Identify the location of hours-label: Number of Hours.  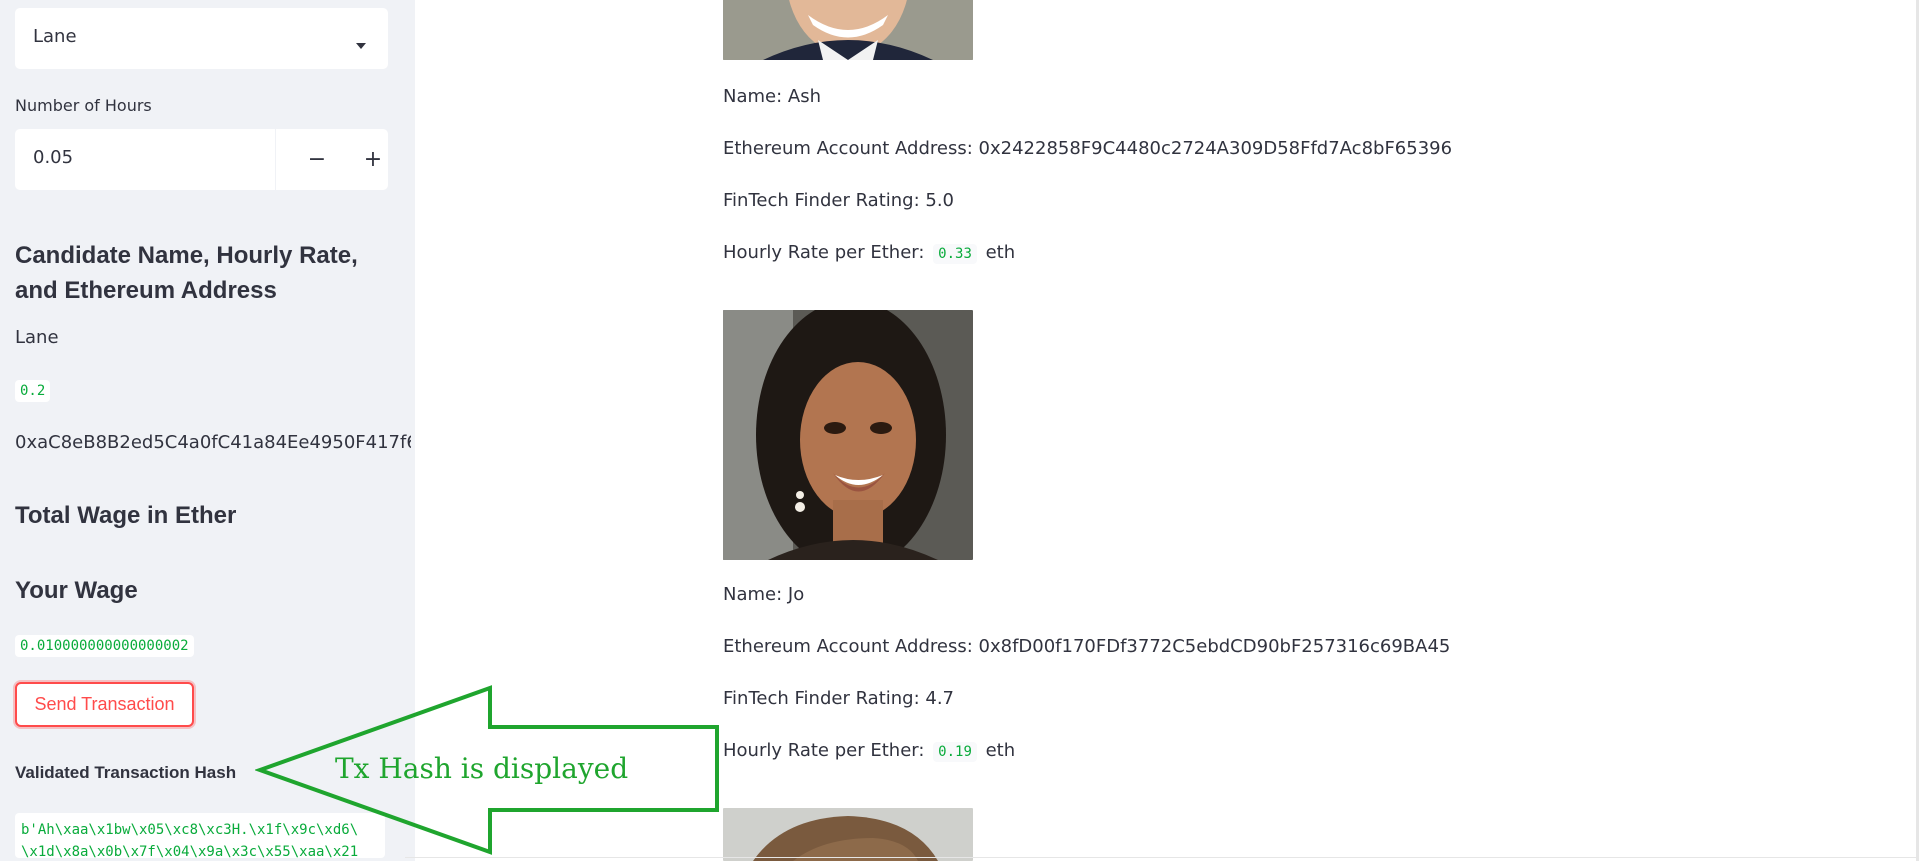
(83, 105).